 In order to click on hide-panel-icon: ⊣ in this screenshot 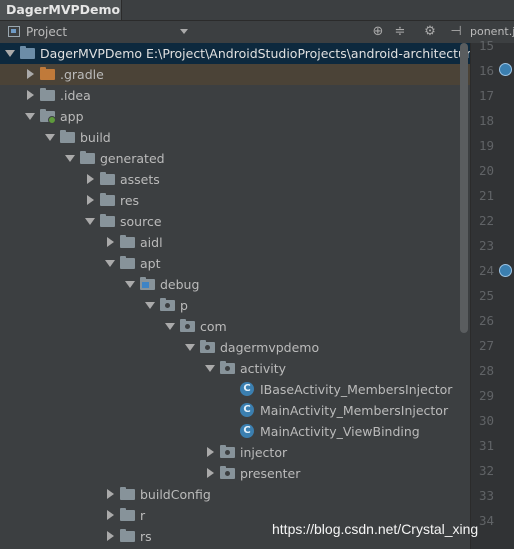, I will do `click(456, 32)`.